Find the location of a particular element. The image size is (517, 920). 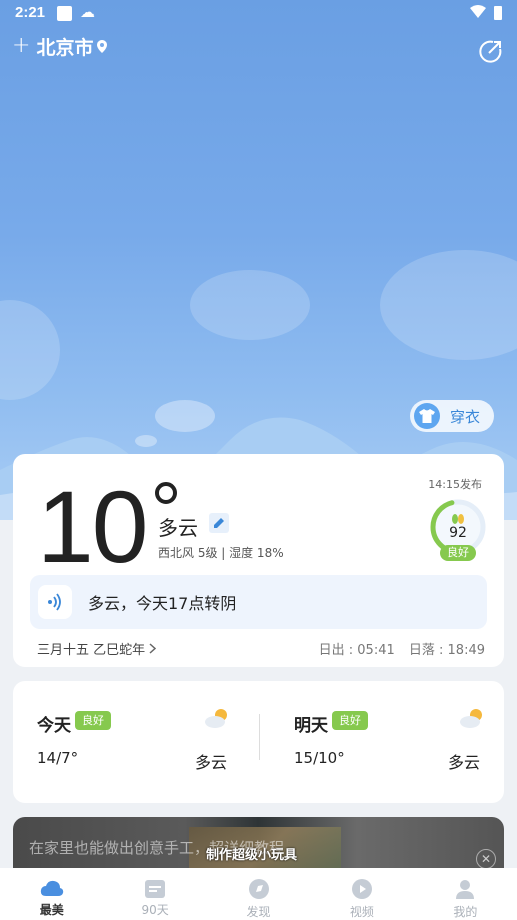

lunar-date-link: 三月十五 乙巳蛇年 is located at coordinates (97, 648).